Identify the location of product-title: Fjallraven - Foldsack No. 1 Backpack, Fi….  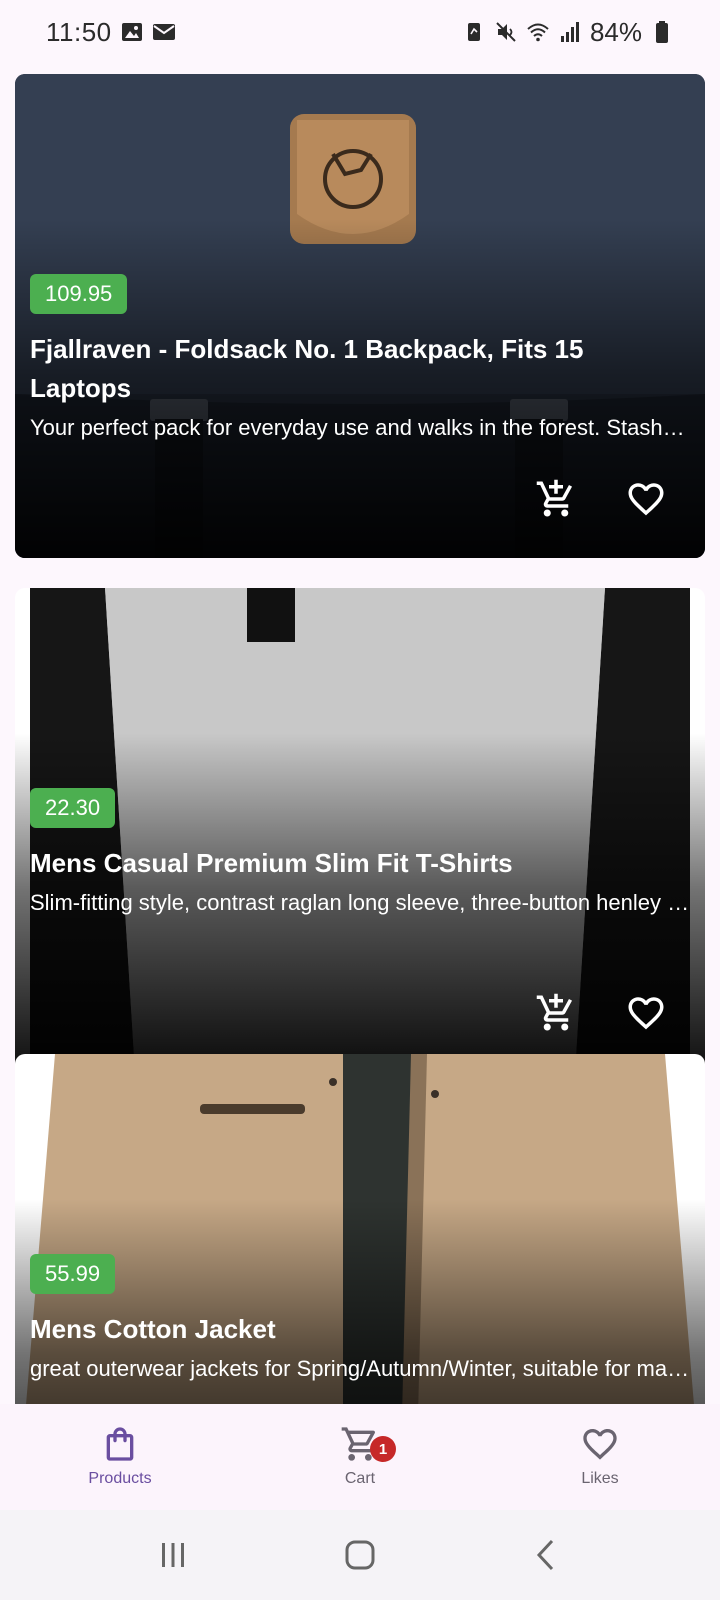
(307, 368).